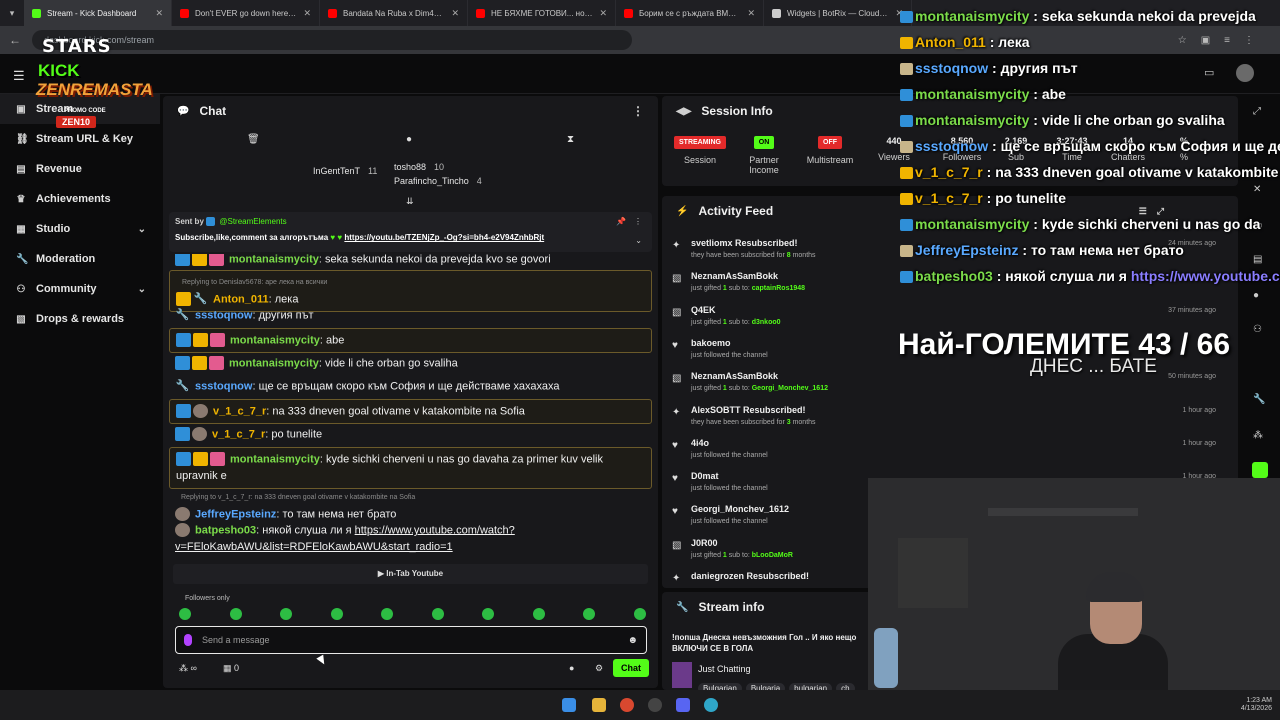 The width and height of the screenshot is (1280, 720). What do you see at coordinates (225, 530) in the screenshot?
I see `chat-username: batpesho03` at bounding box center [225, 530].